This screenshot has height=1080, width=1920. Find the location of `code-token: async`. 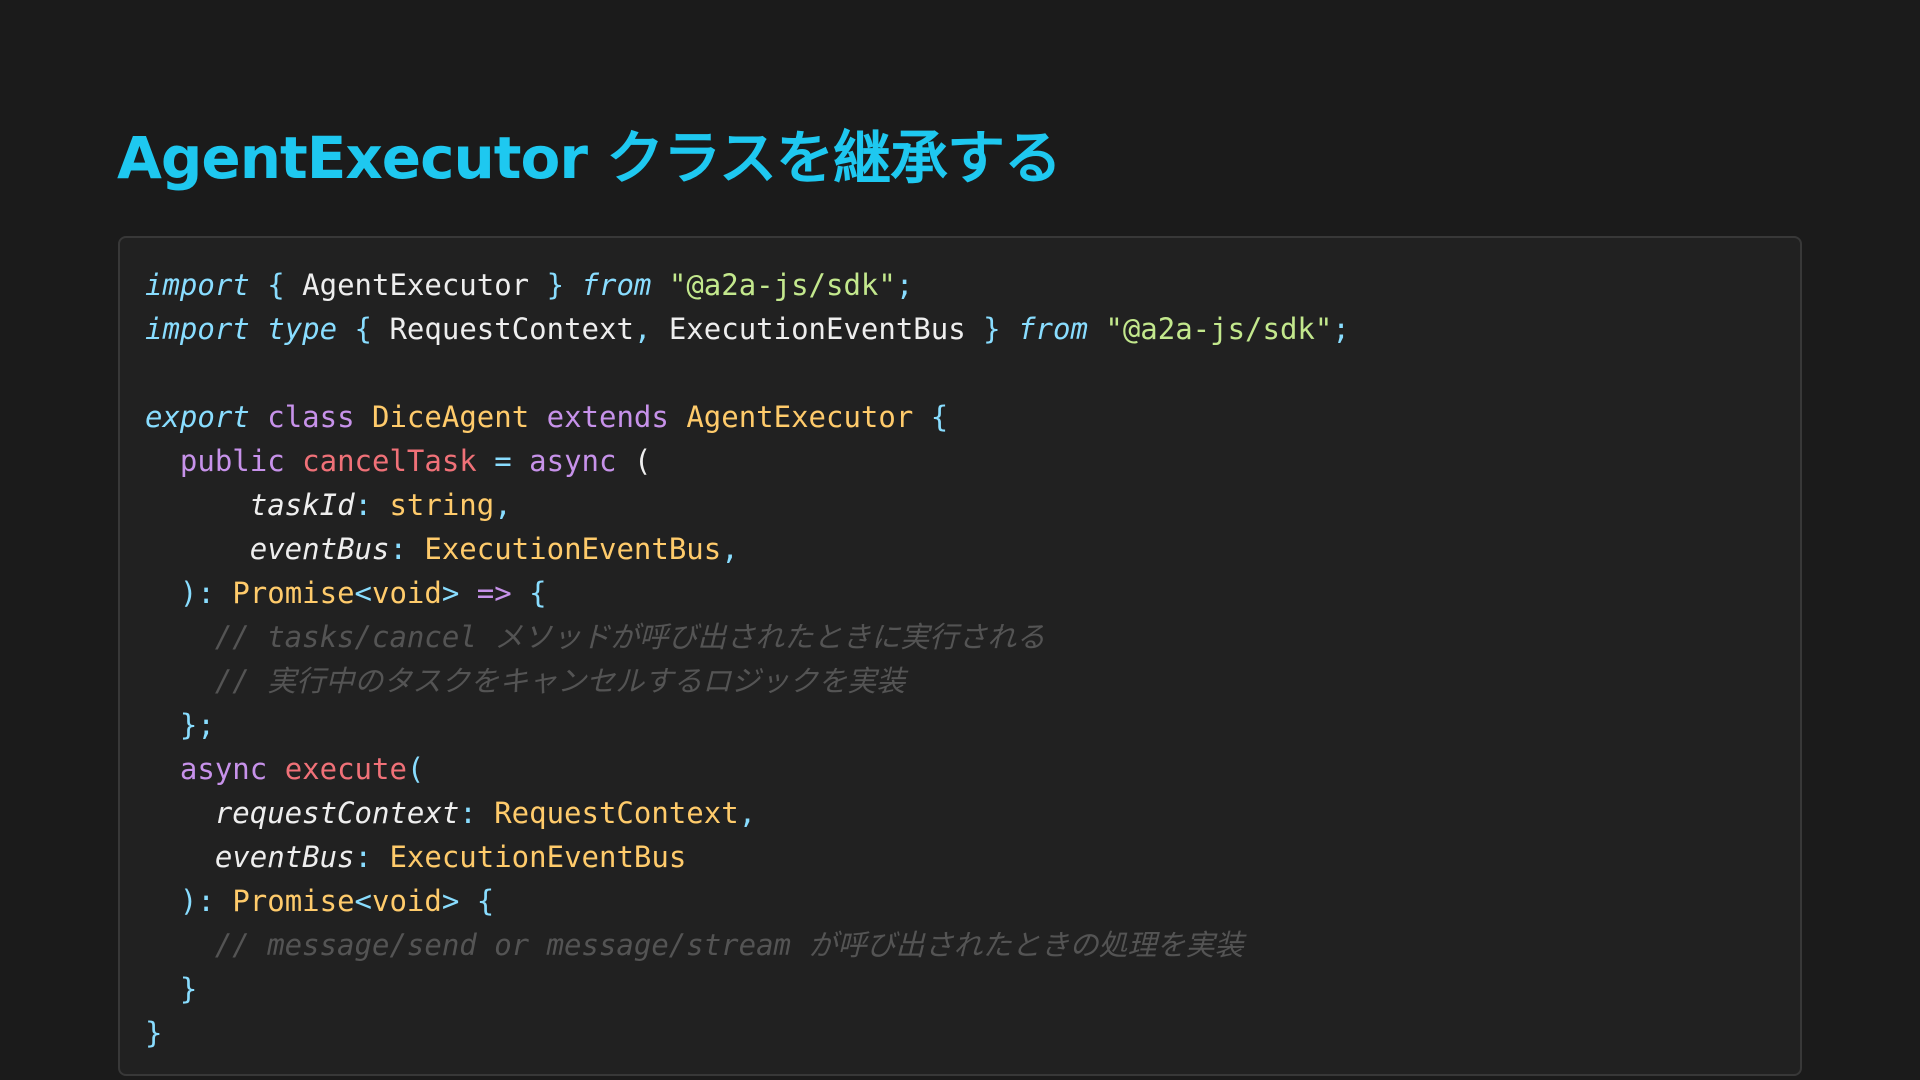

code-token: async is located at coordinates (223, 769).